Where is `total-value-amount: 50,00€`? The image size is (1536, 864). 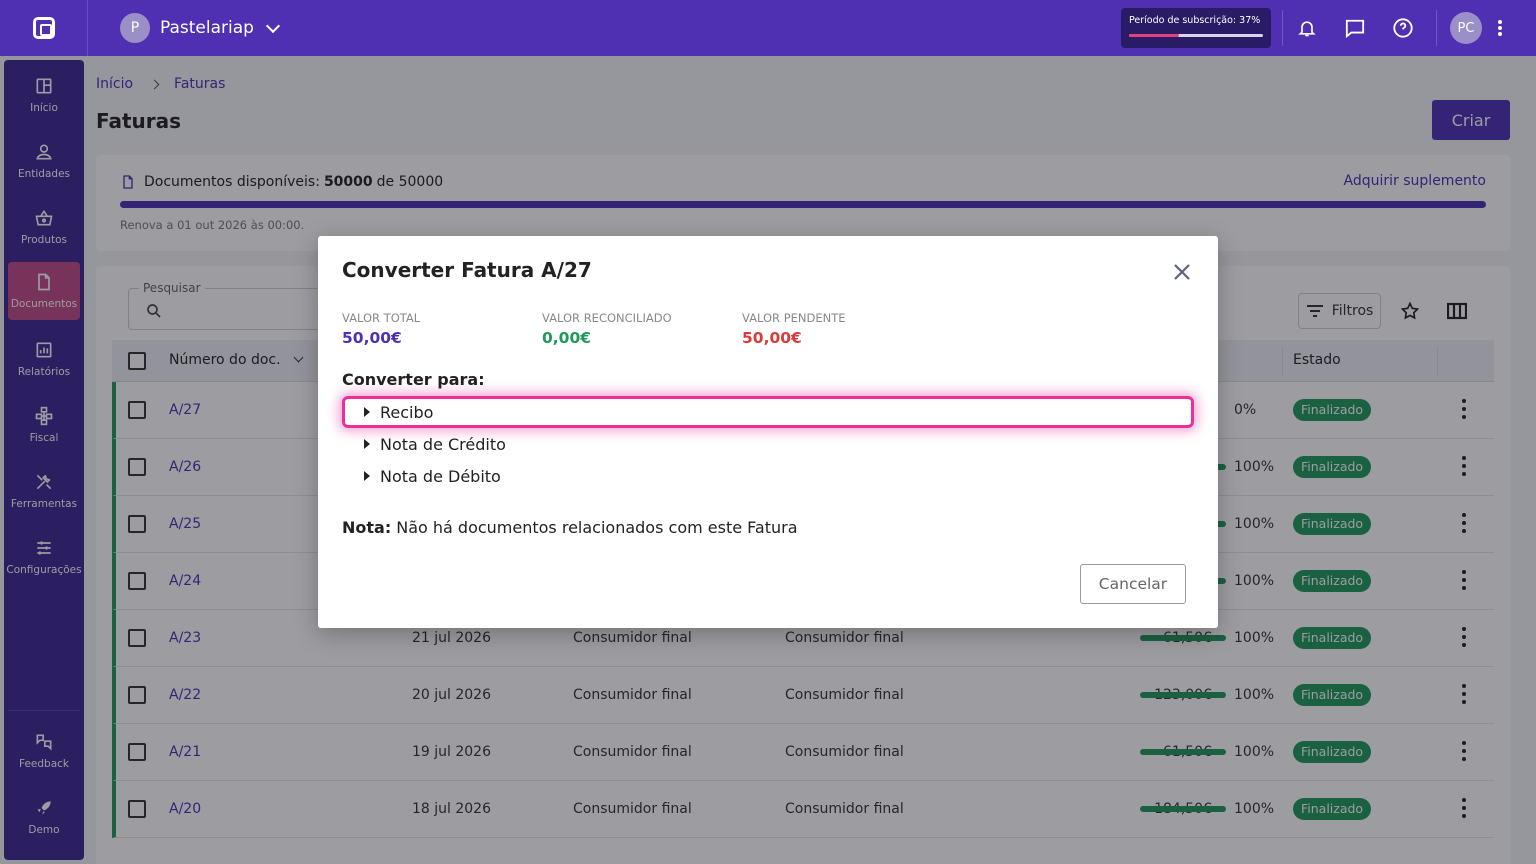 total-value-amount: 50,00€ is located at coordinates (372, 338).